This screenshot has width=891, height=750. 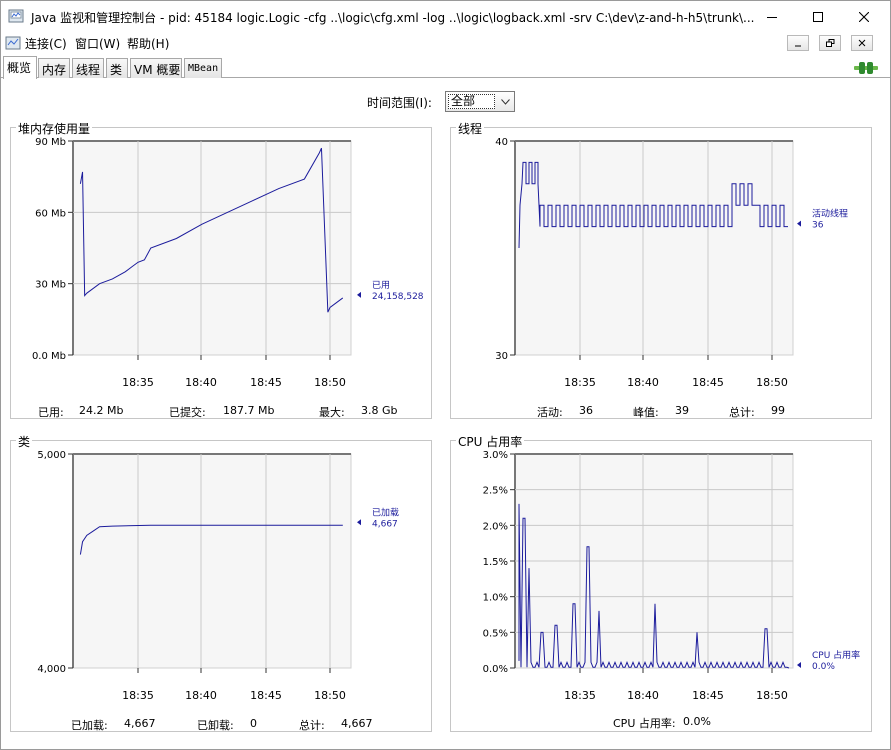 I want to click on classes-unloaded-label: 已卸载:, so click(x=215, y=725).